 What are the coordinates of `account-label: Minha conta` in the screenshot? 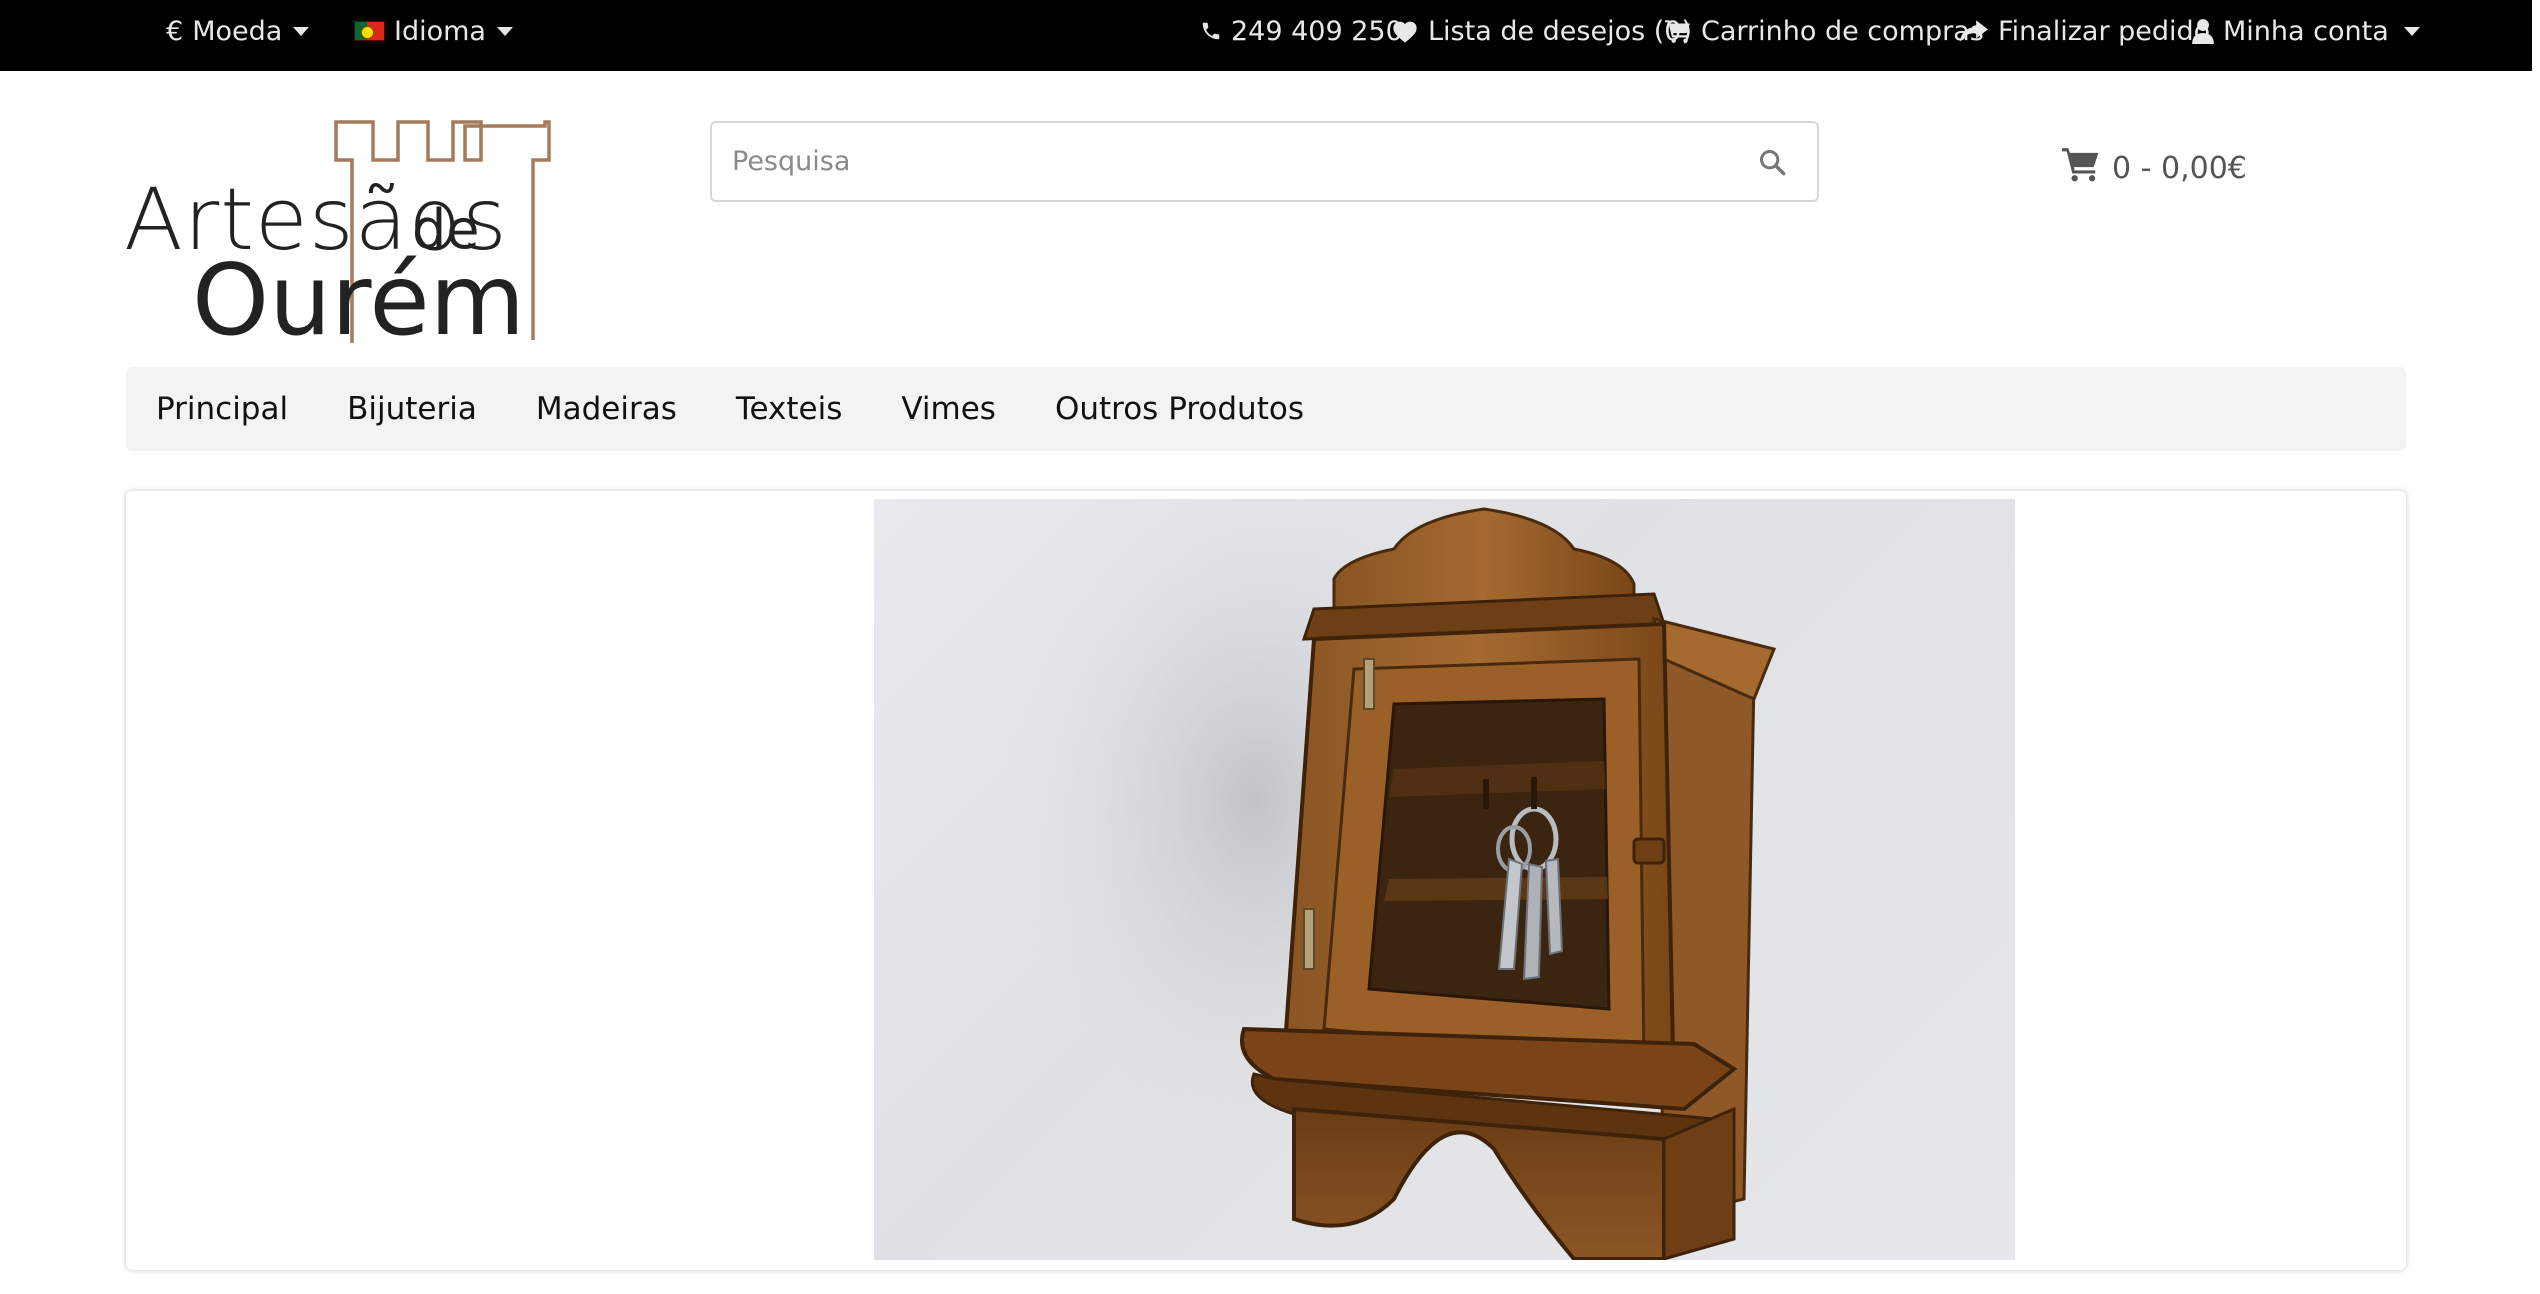 It's located at (2306, 31).